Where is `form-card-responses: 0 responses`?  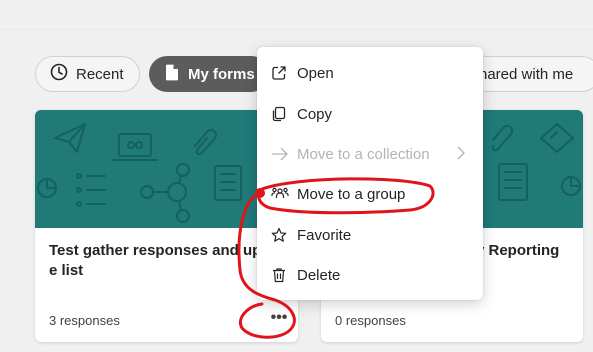
form-card-responses: 0 responses is located at coordinates (370, 320).